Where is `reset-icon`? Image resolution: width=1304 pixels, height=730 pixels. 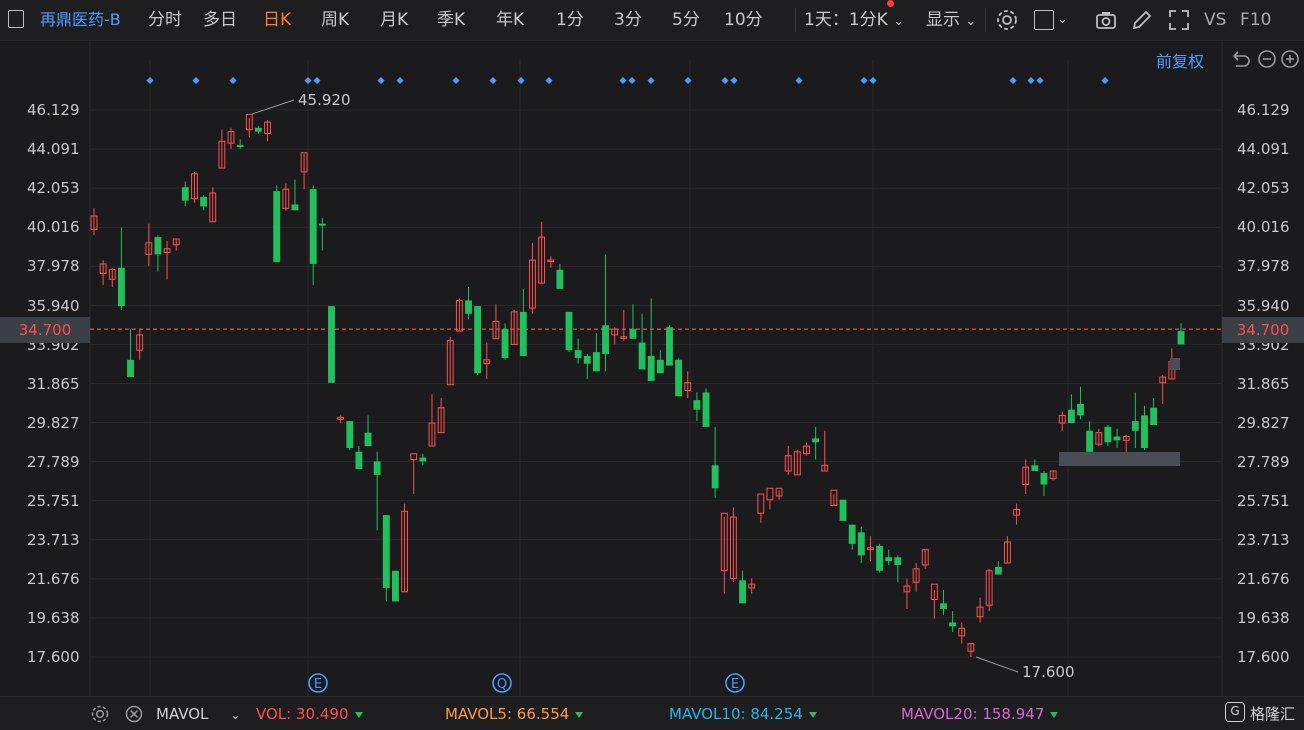
reset-icon is located at coordinates (1241, 59).